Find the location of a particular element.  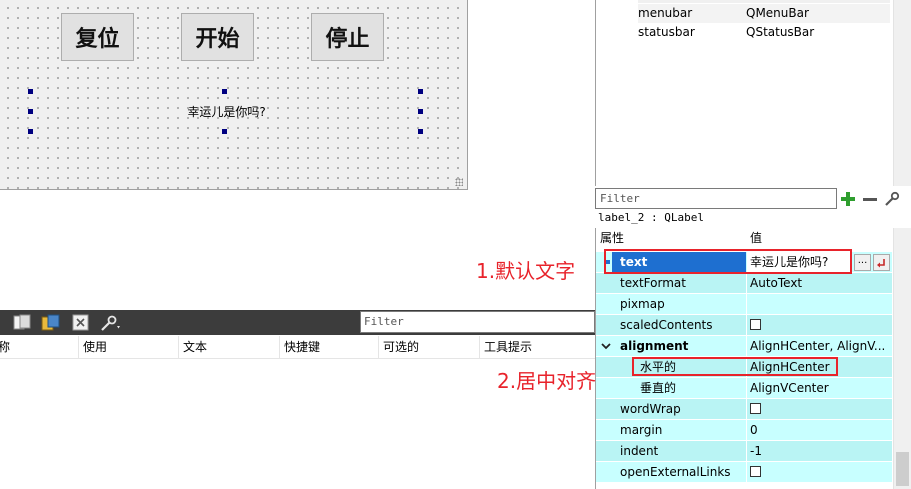

object-inspector-scrollbar is located at coordinates (902, 93).